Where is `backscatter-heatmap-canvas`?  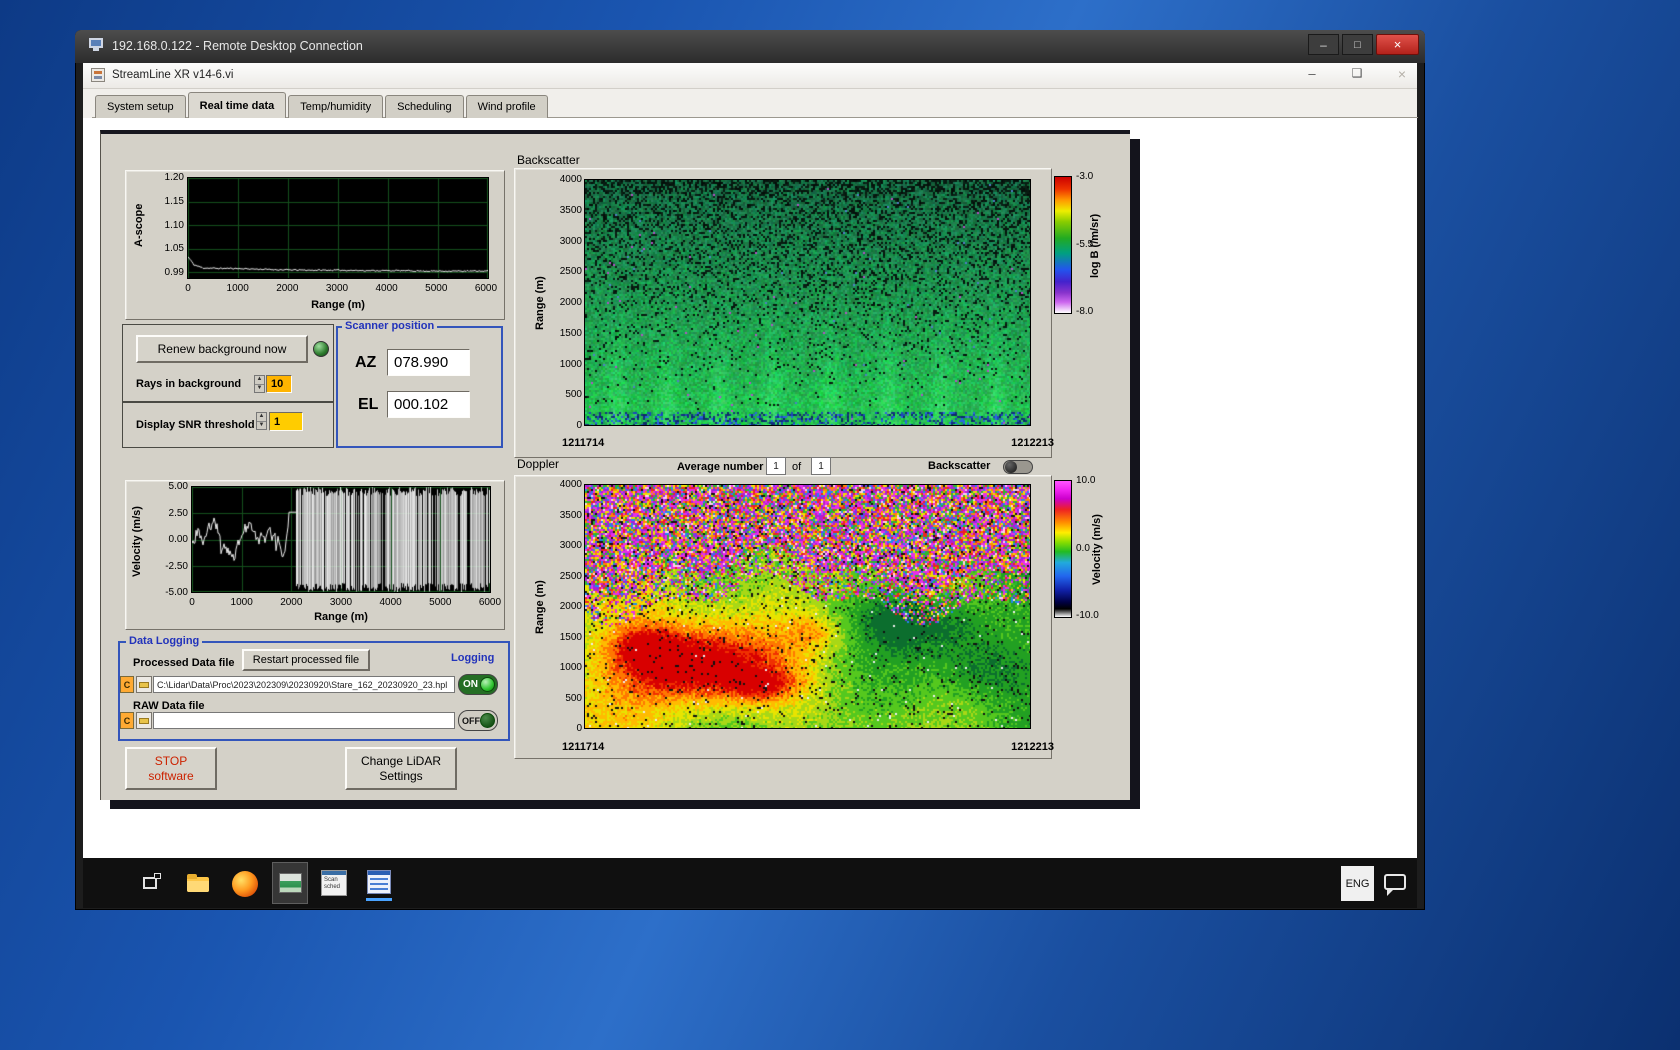 backscatter-heatmap-canvas is located at coordinates (807, 302).